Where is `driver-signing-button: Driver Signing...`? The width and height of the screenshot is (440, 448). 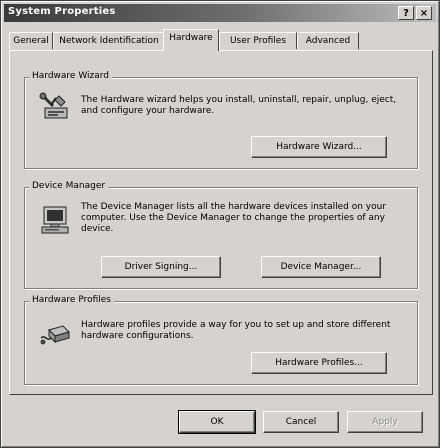 driver-signing-button: Driver Signing... is located at coordinates (161, 267).